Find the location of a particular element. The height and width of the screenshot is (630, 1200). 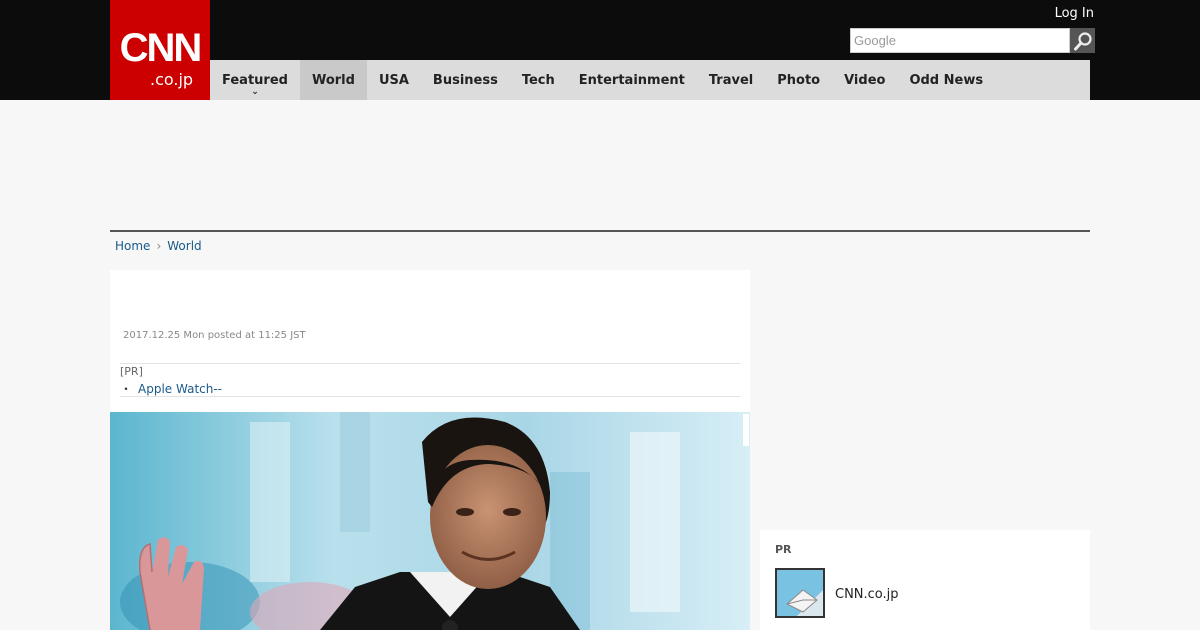

newsletter-thumbnail is located at coordinates (800, 593).